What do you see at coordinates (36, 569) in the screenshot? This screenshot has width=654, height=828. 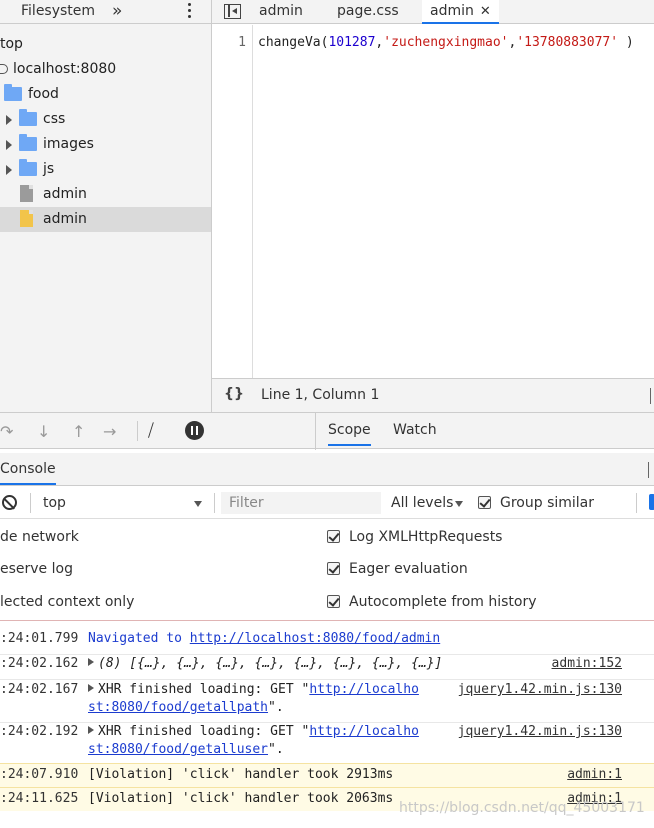 I see `setting-preserve-log: eserve log` at bounding box center [36, 569].